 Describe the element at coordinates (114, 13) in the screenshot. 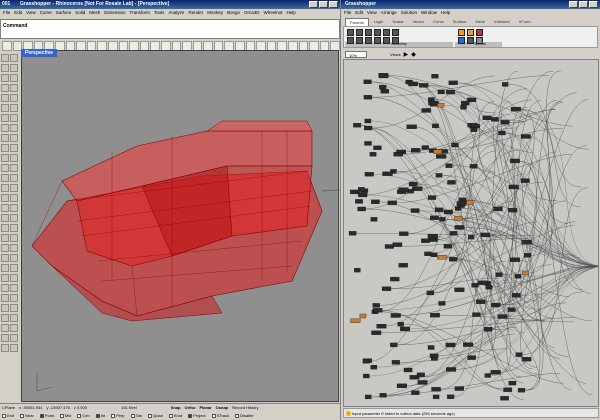

I see `menu-item-dimension: Dimension` at that location.